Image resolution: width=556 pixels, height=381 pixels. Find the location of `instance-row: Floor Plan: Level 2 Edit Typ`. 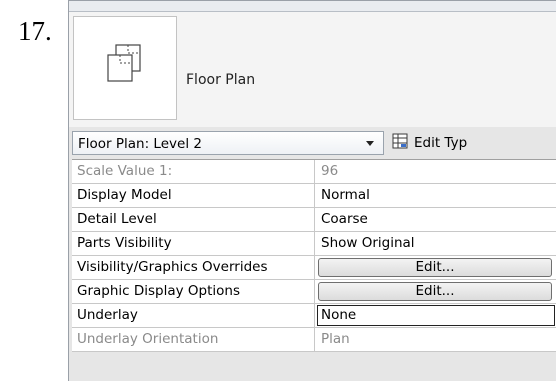

instance-row: Floor Plan: Level 2 Edit Typ is located at coordinates (312, 143).